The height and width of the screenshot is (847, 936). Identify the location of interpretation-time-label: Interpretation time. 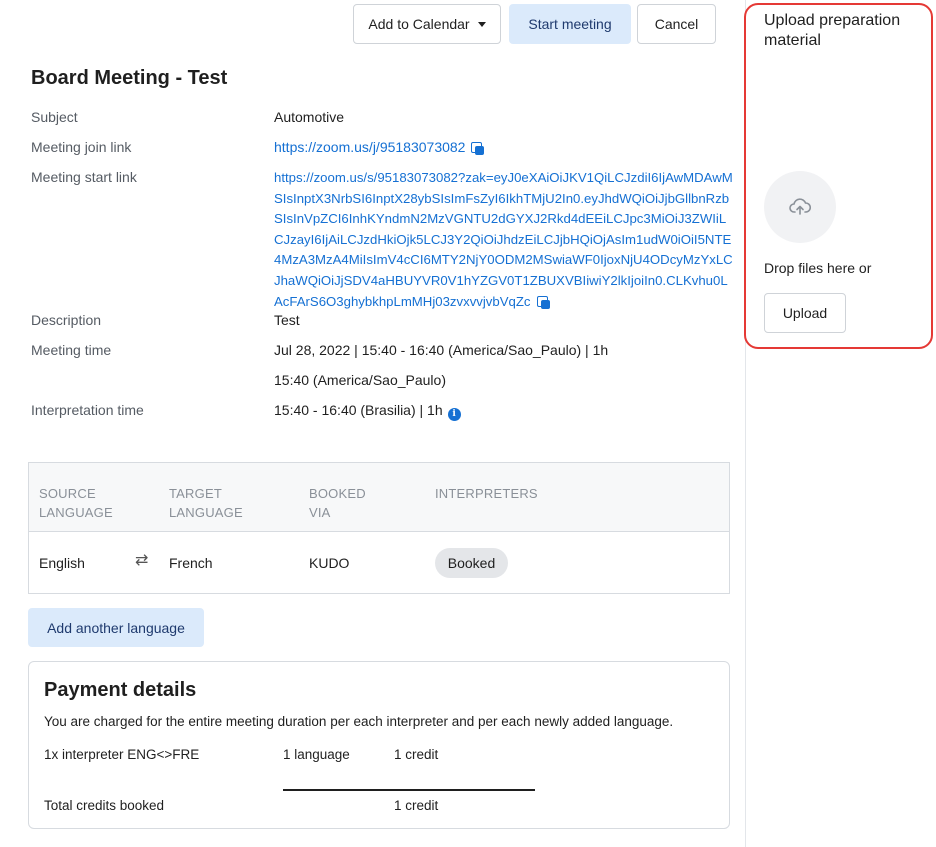
(87, 410).